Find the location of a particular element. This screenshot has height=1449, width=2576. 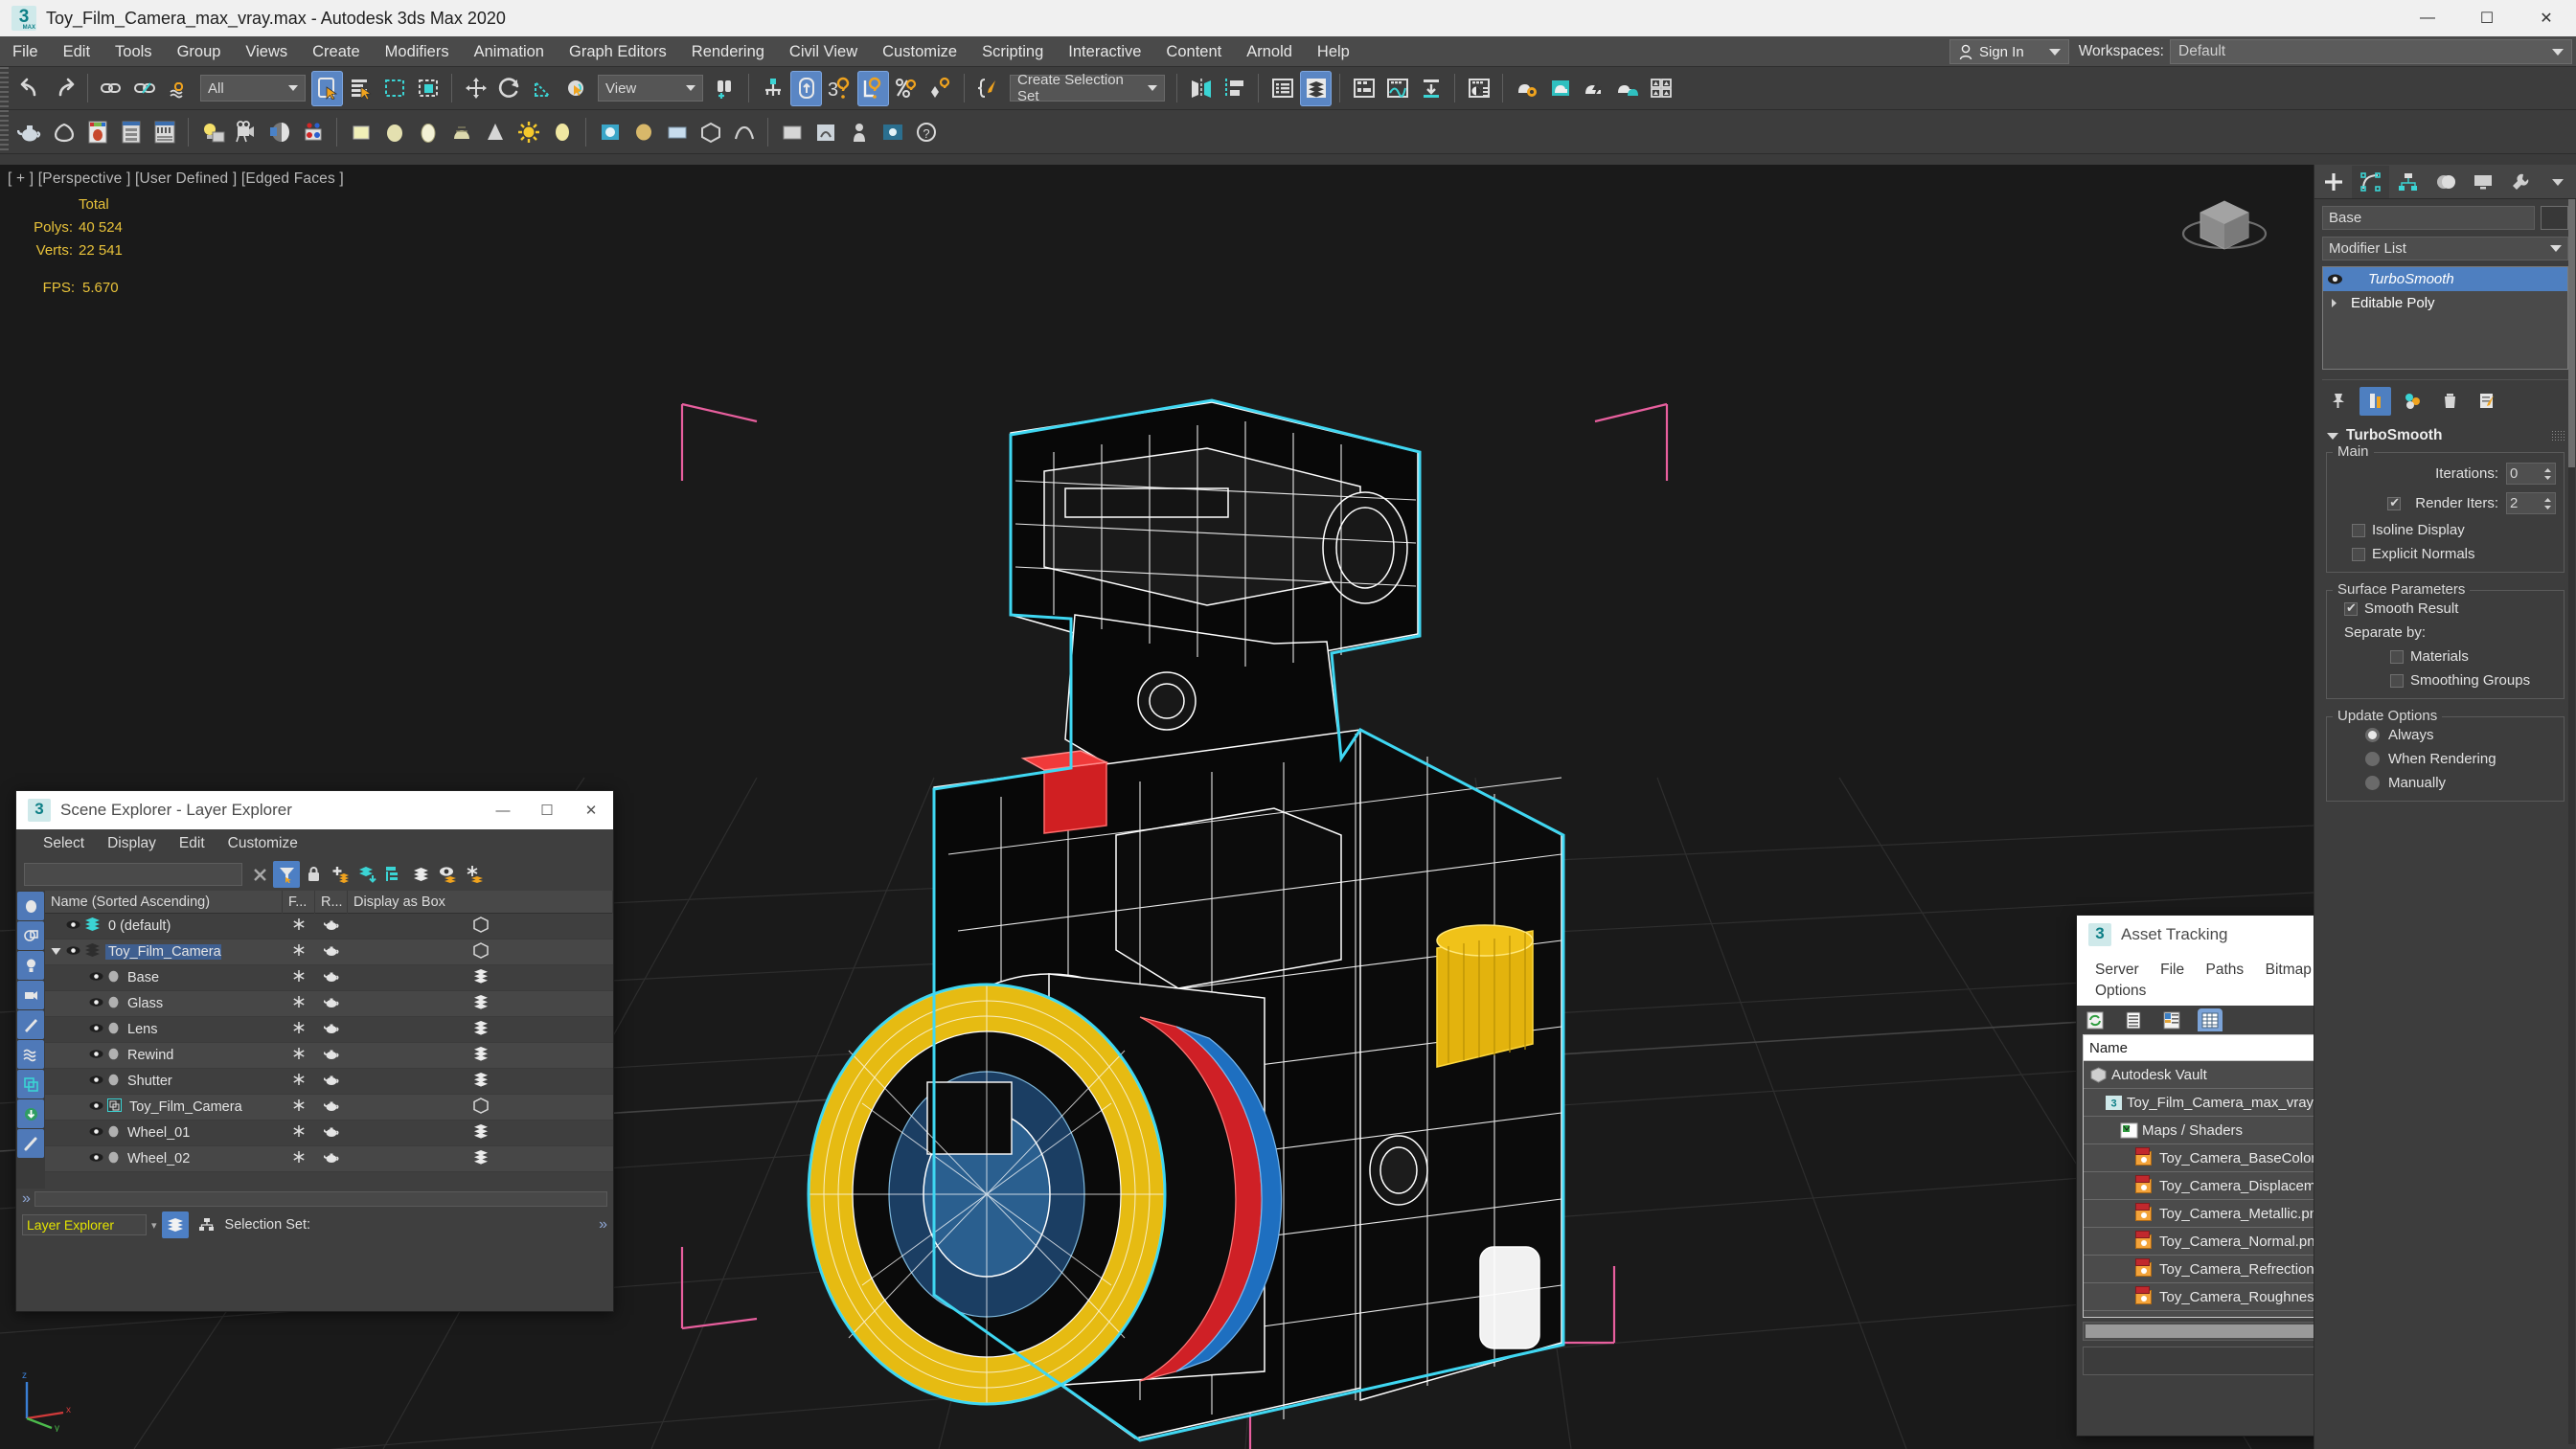

filter-helpers-icon is located at coordinates (31, 1024).